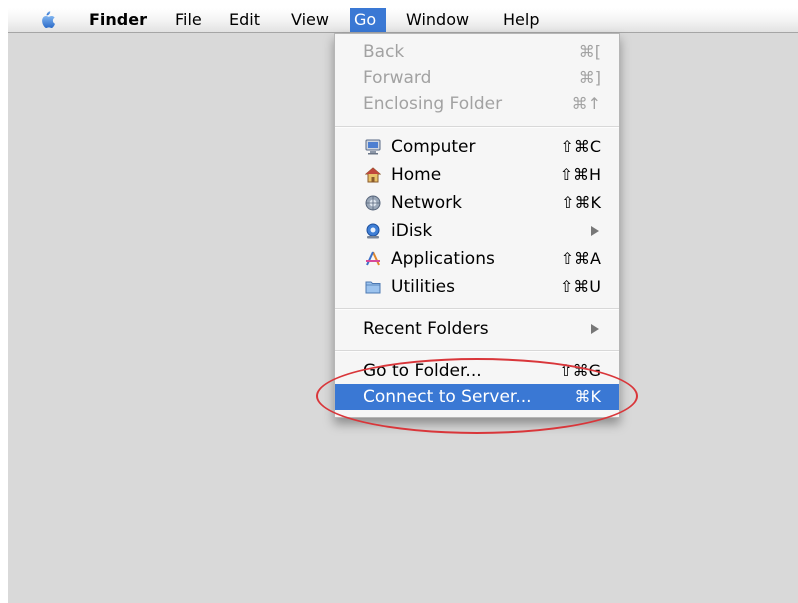  What do you see at coordinates (586, 103) in the screenshot?
I see `menu-item-shortcut: ⌘↑` at bounding box center [586, 103].